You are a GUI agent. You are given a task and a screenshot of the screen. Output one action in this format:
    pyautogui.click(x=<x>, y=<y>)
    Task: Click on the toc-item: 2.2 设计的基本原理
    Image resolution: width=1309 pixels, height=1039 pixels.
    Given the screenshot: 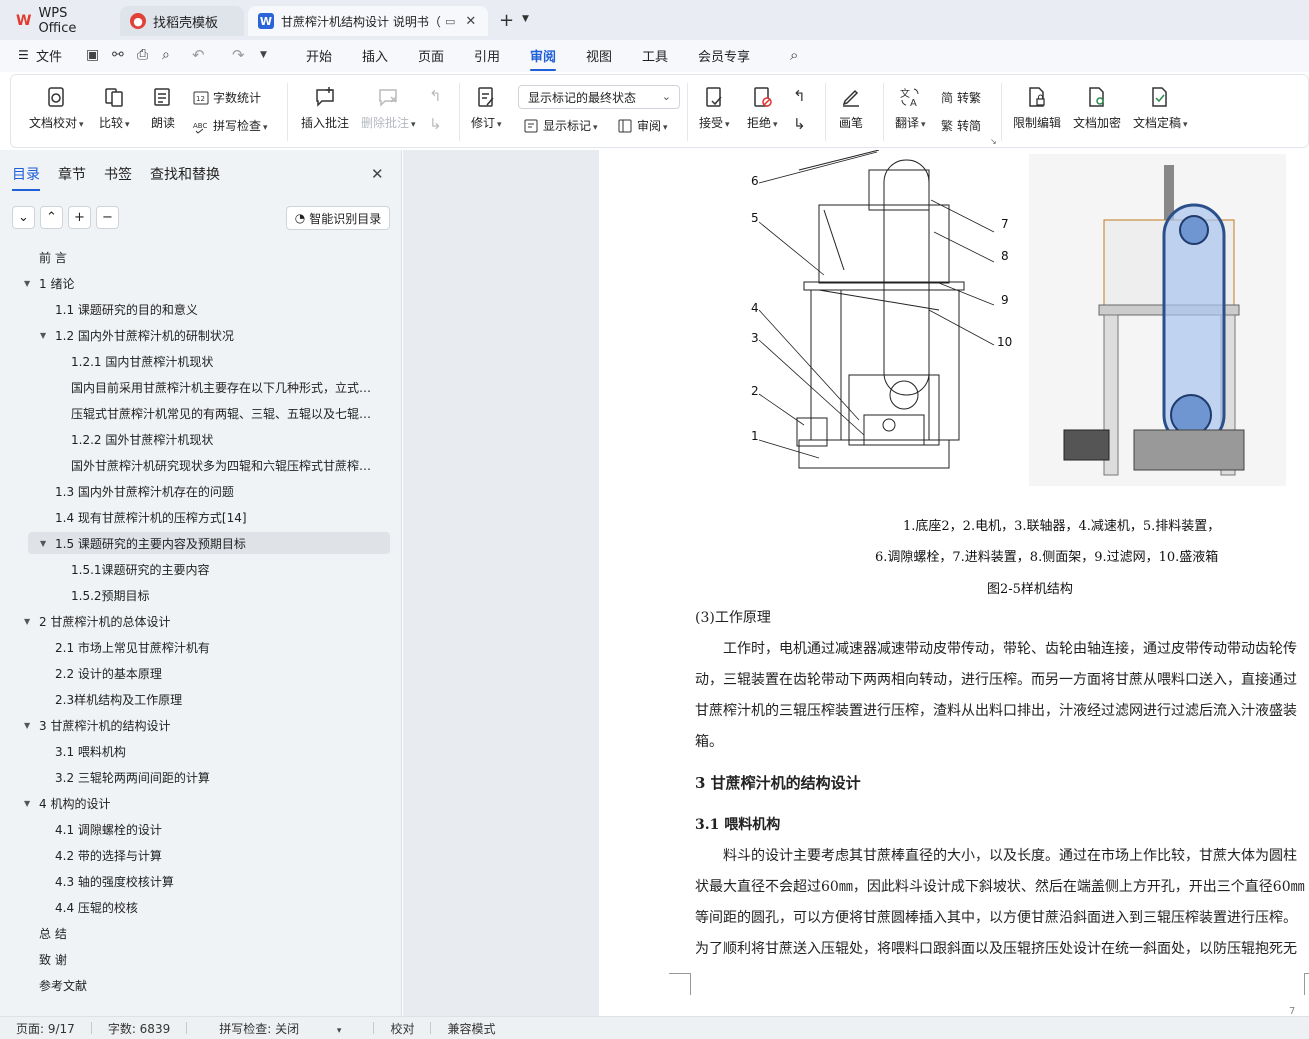 What is the action you would take?
    pyautogui.click(x=195, y=673)
    